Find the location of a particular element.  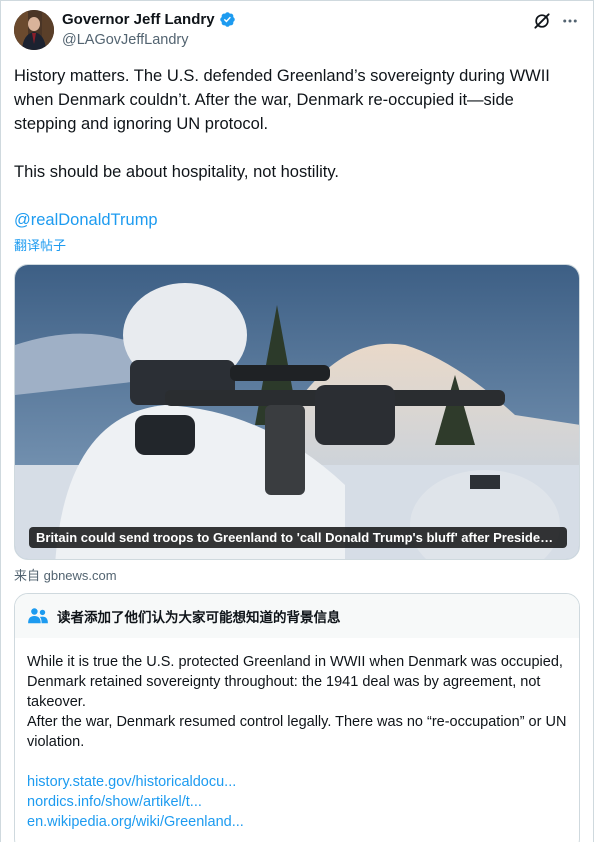

community-note-header: 读者添加了他们认为大家可能想知道的背景信息 is located at coordinates (297, 616).